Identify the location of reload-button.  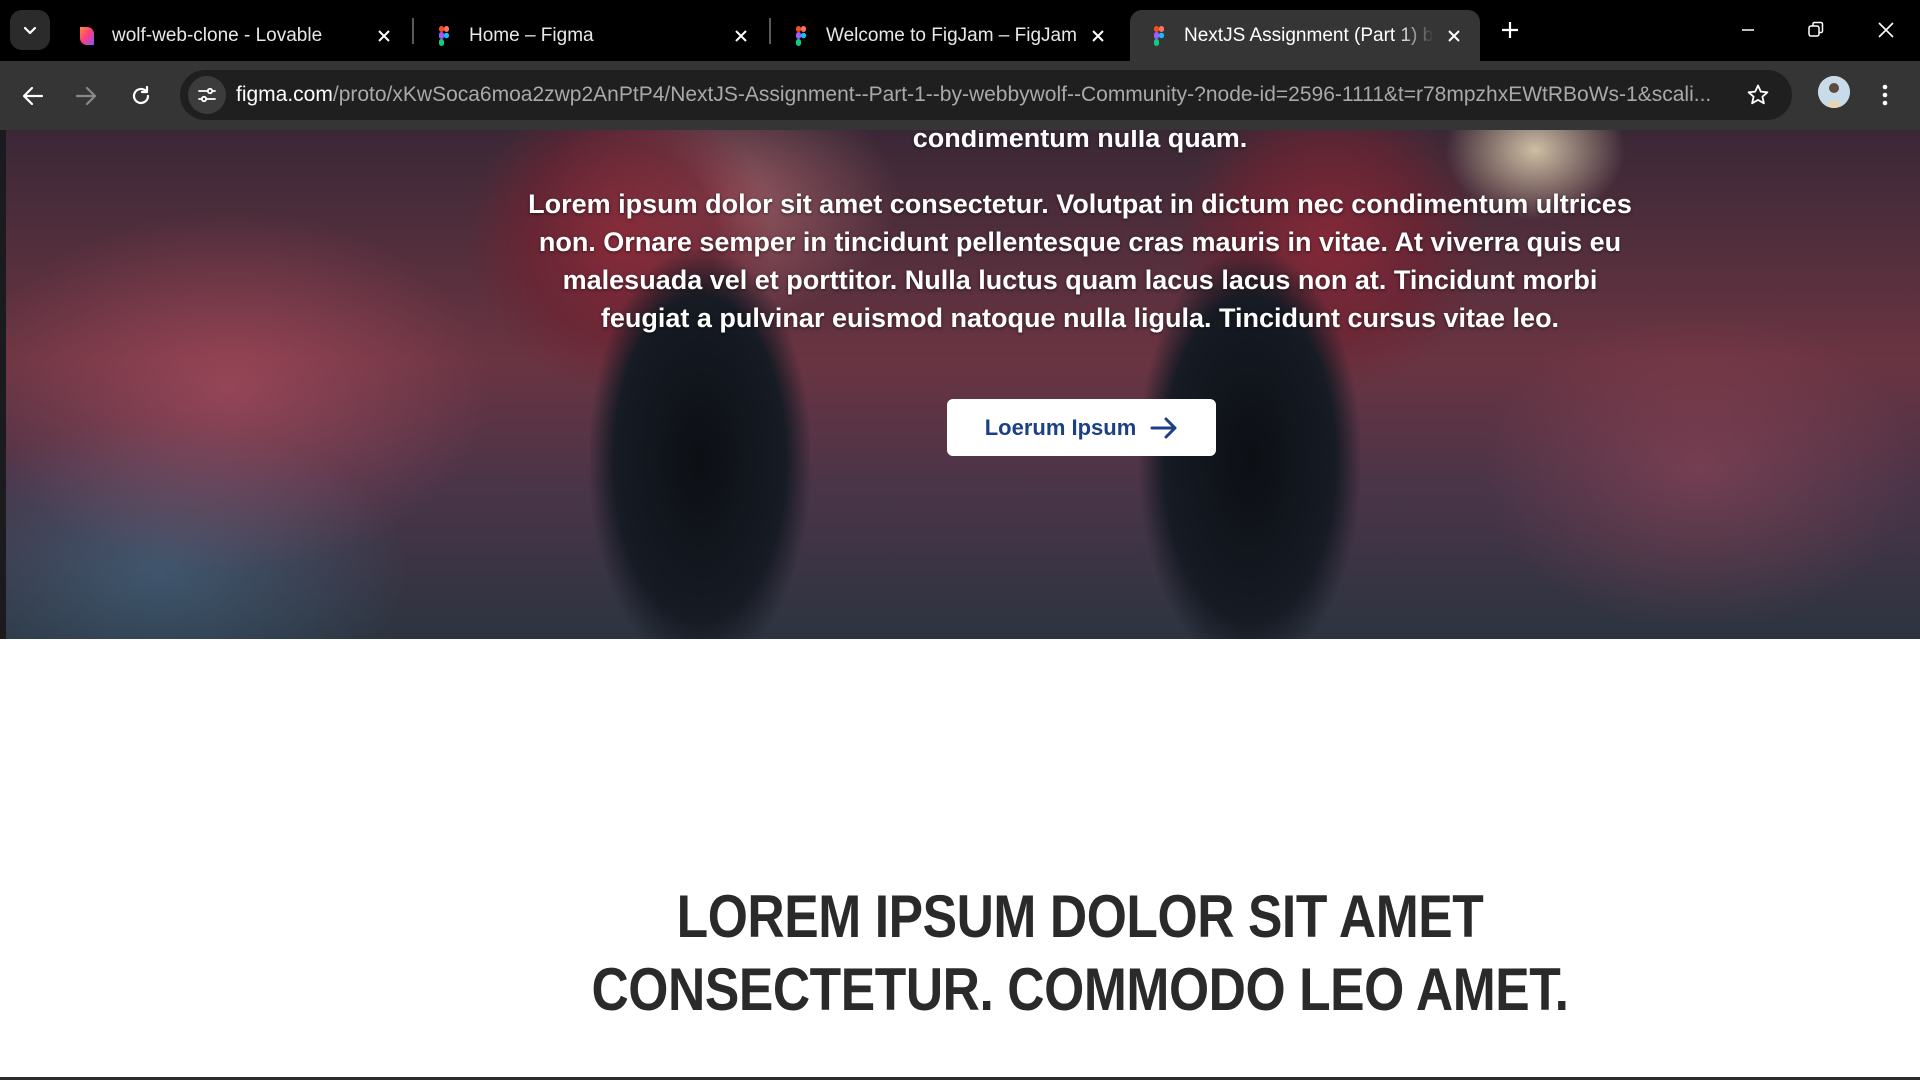
(141, 96).